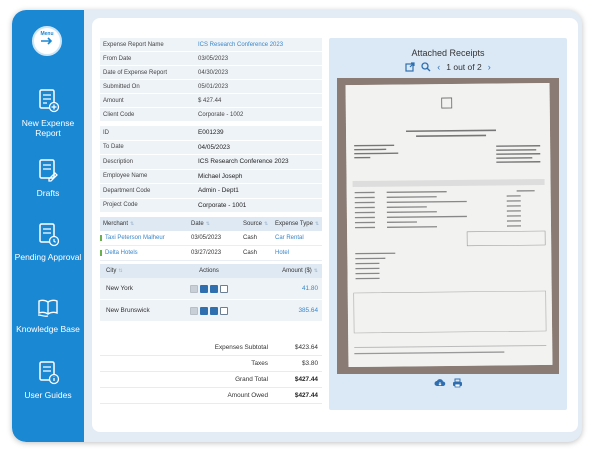 The width and height of the screenshot is (594, 455). Describe the element at coordinates (144, 238) in the screenshot. I see `merchant-cell: Taxi Peterson Malheur` at that location.